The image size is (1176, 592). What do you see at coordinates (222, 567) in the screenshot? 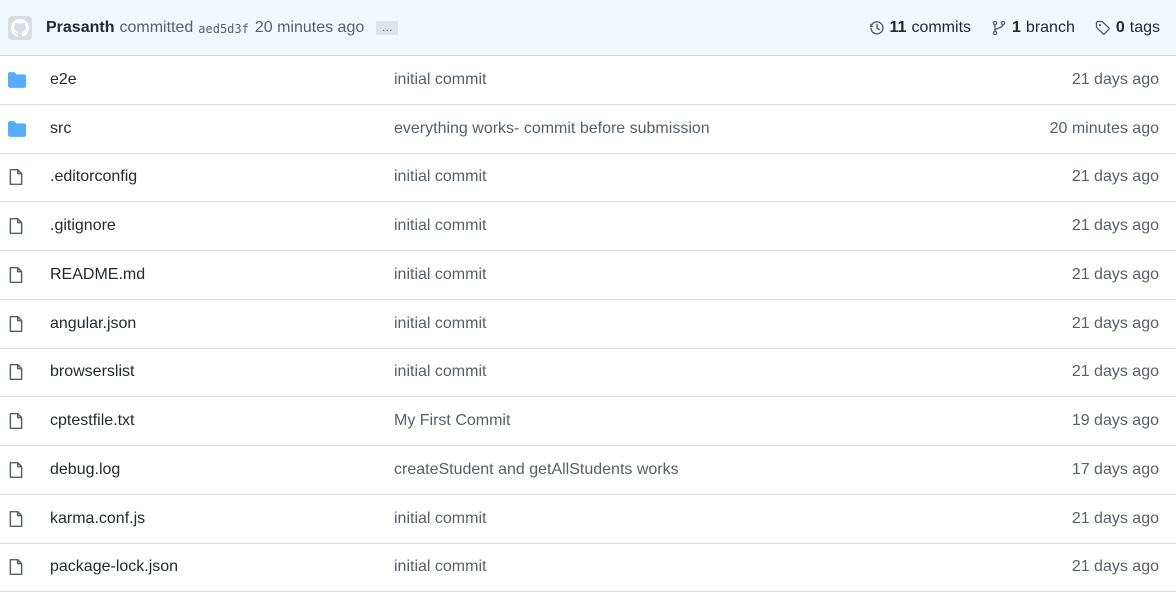
I see `file-name: package-lock.json` at bounding box center [222, 567].